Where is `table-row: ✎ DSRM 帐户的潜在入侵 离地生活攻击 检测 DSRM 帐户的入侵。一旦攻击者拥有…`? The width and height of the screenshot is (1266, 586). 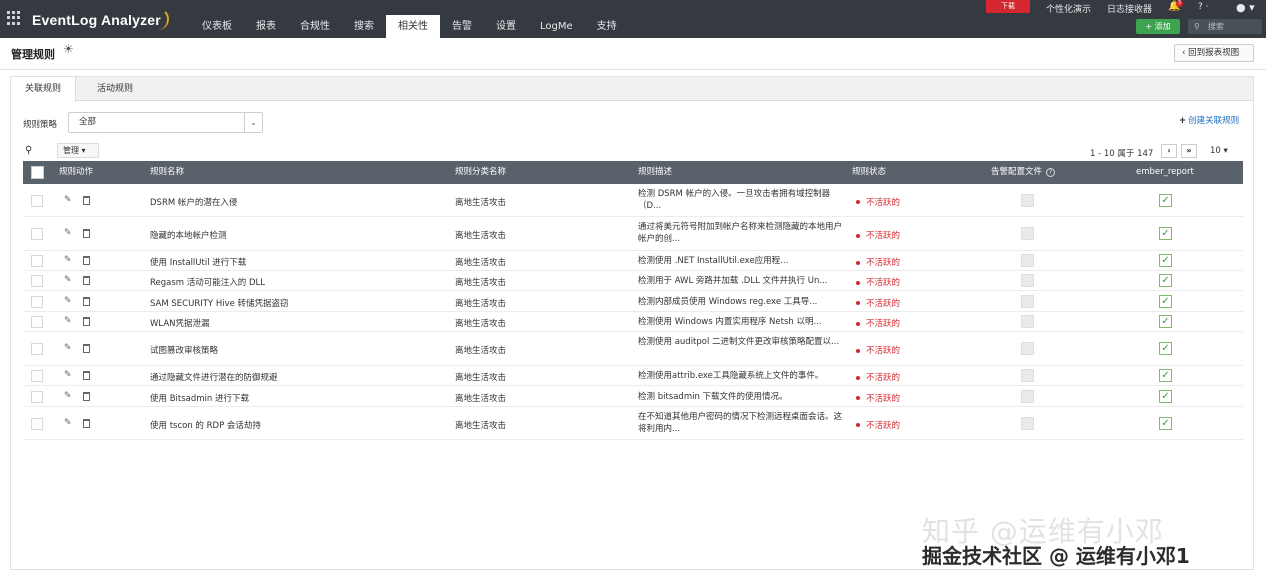 table-row: ✎ DSRM 帐户的潜在入侵 离地生活攻击 检测 DSRM 帐户的入侵。一旦攻击者拥有… is located at coordinates (633, 200).